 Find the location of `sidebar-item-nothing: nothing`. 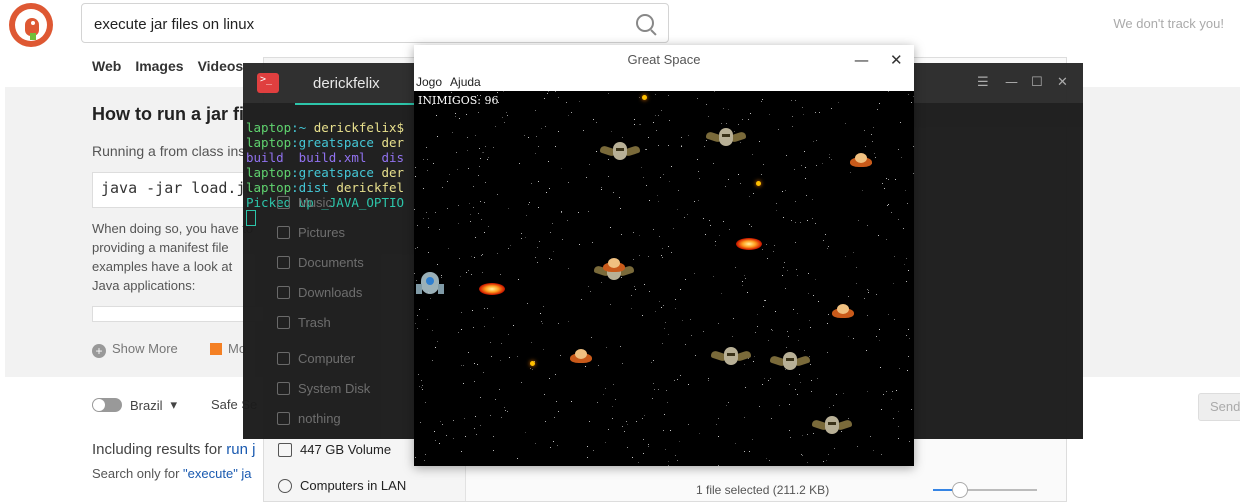

sidebar-item-nothing: nothing is located at coordinates (309, 418).